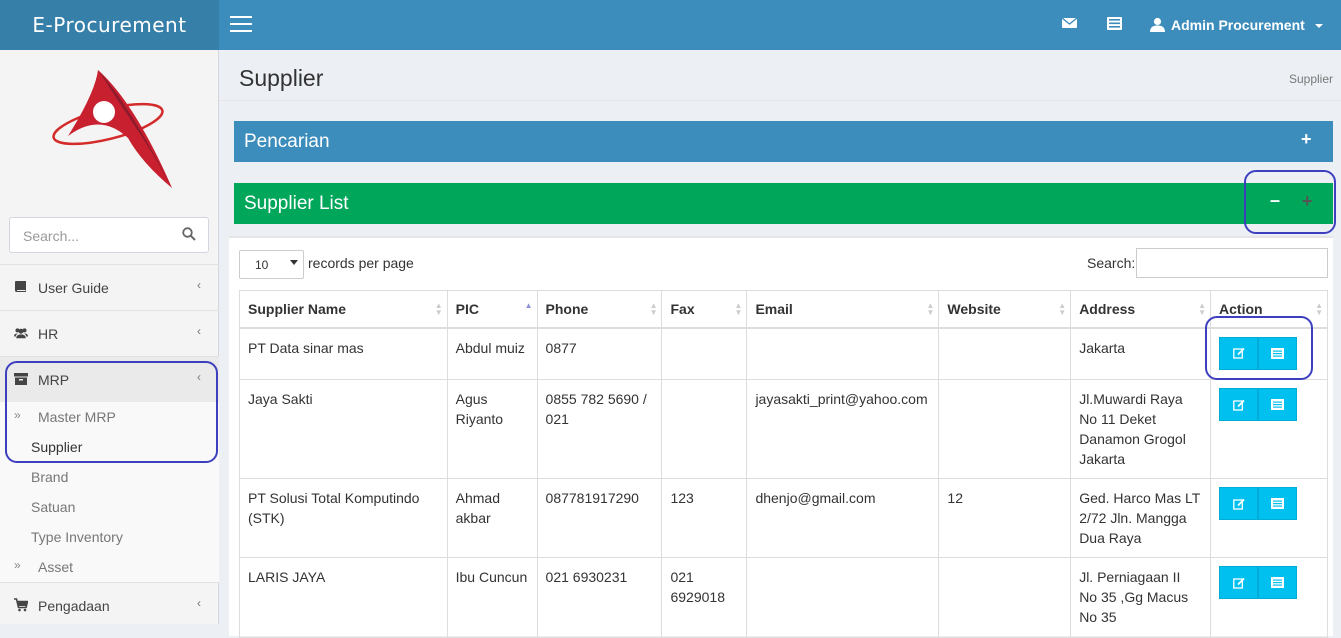 This screenshot has width=1341, height=638. I want to click on cell-pic: Ibu Cuncun, so click(492, 597).